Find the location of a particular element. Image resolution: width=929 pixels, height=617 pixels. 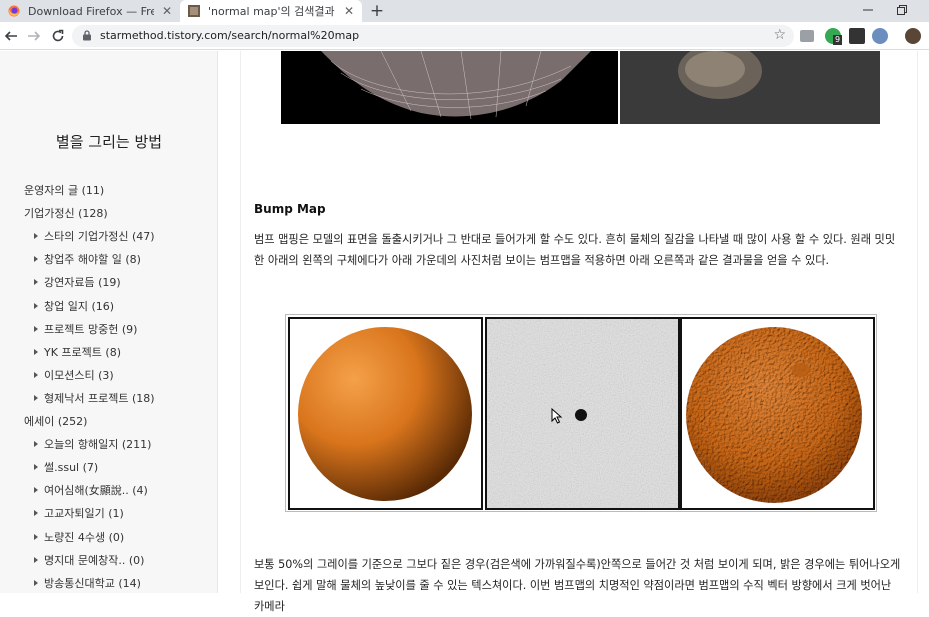

rendered-image is located at coordinates (750, 87).